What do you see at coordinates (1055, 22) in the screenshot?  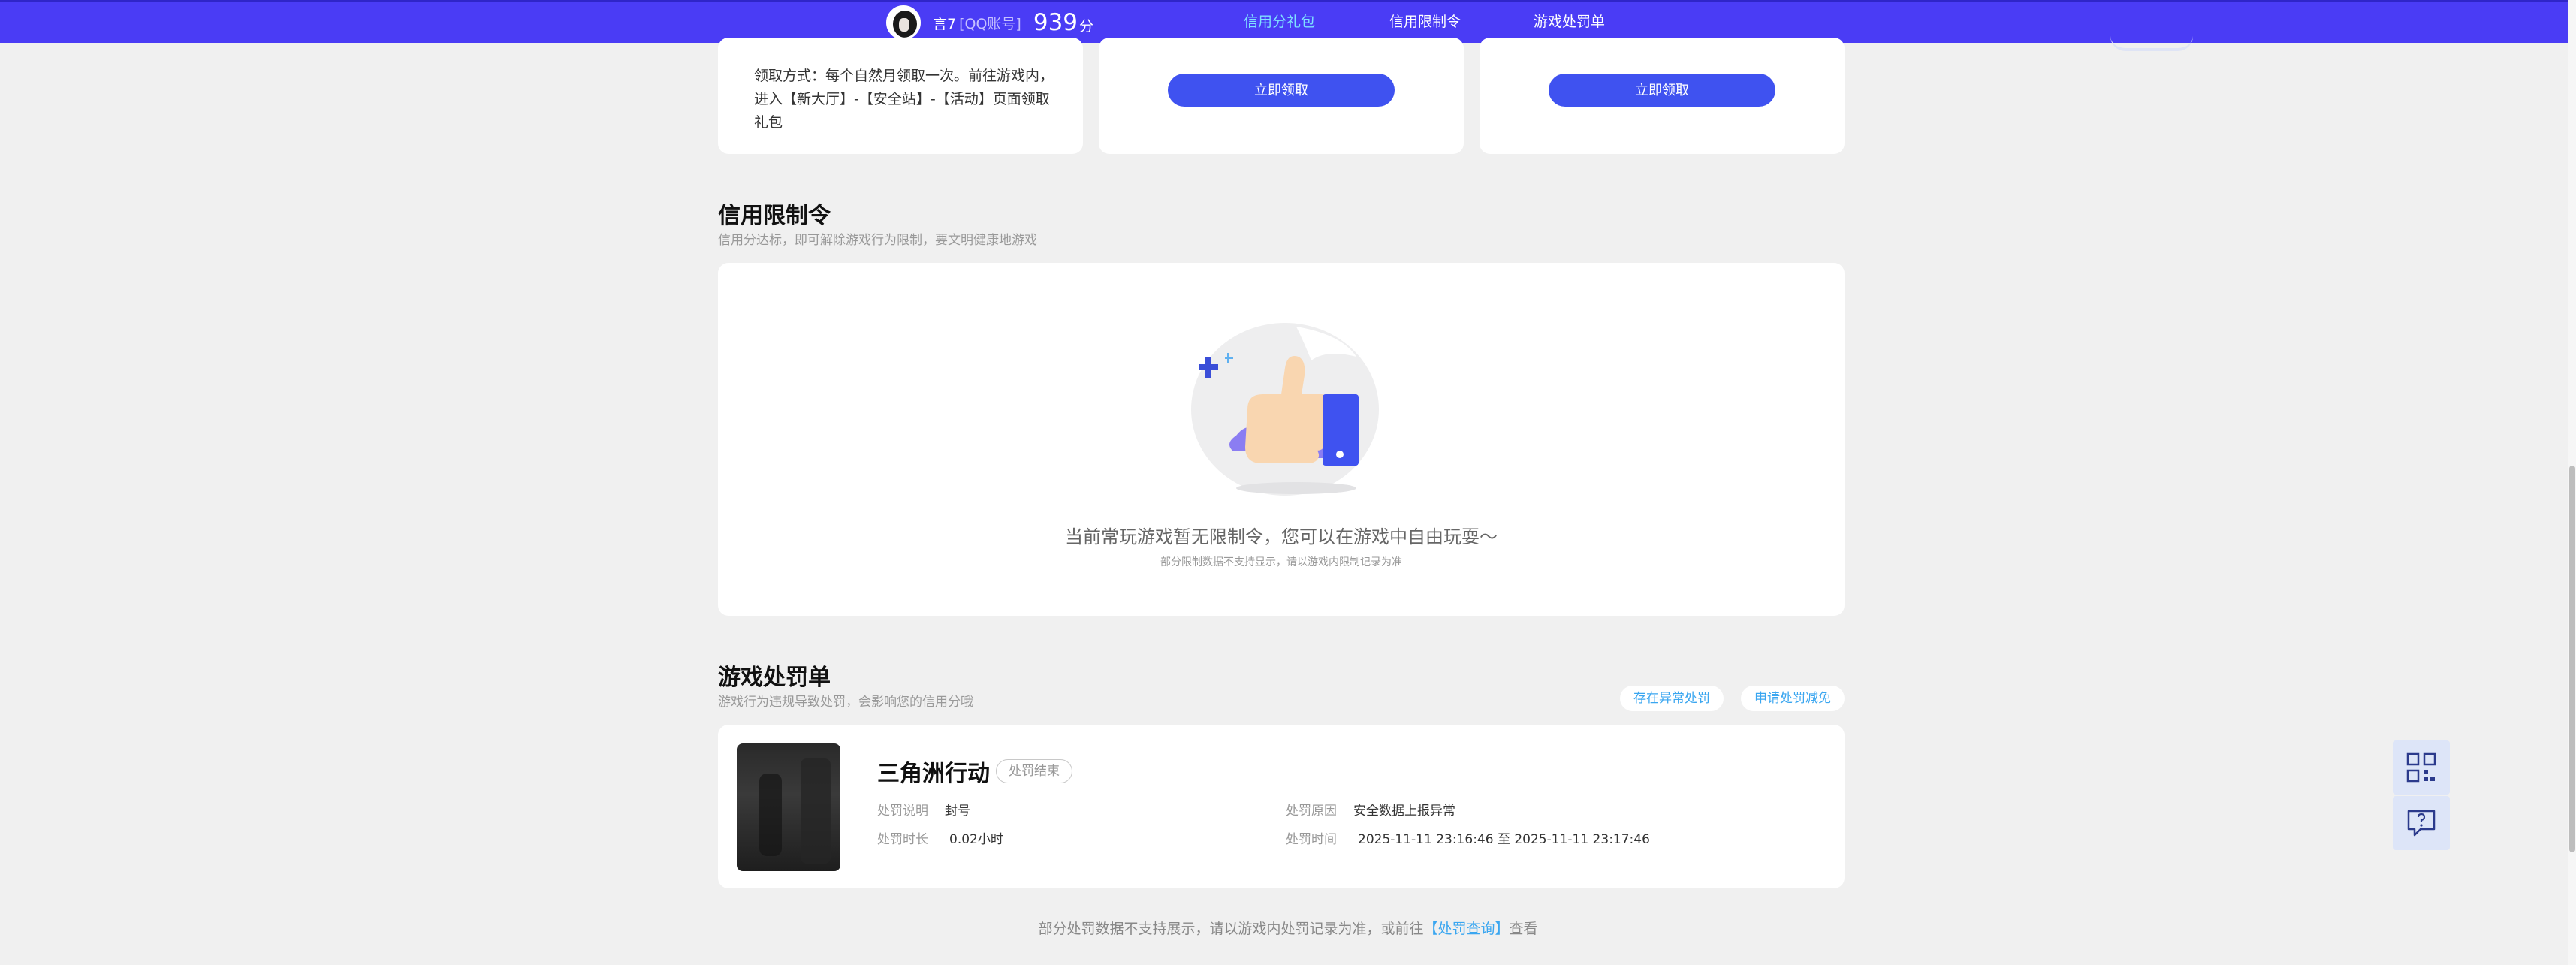 I see `credit-score: 939` at bounding box center [1055, 22].